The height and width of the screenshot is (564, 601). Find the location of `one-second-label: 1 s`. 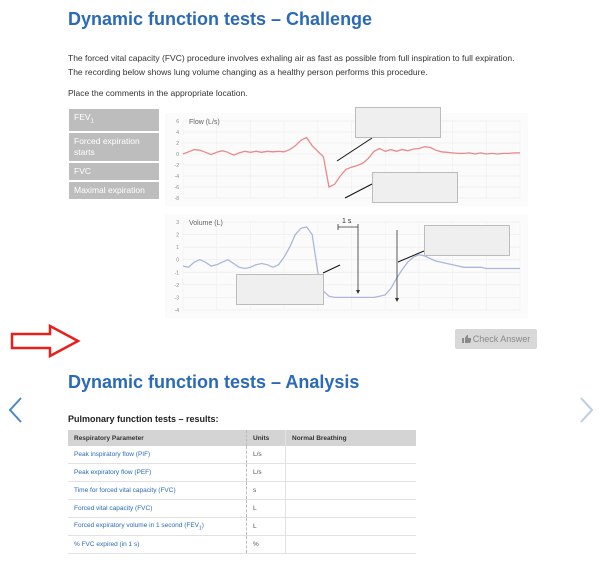

one-second-label: 1 s is located at coordinates (347, 221).